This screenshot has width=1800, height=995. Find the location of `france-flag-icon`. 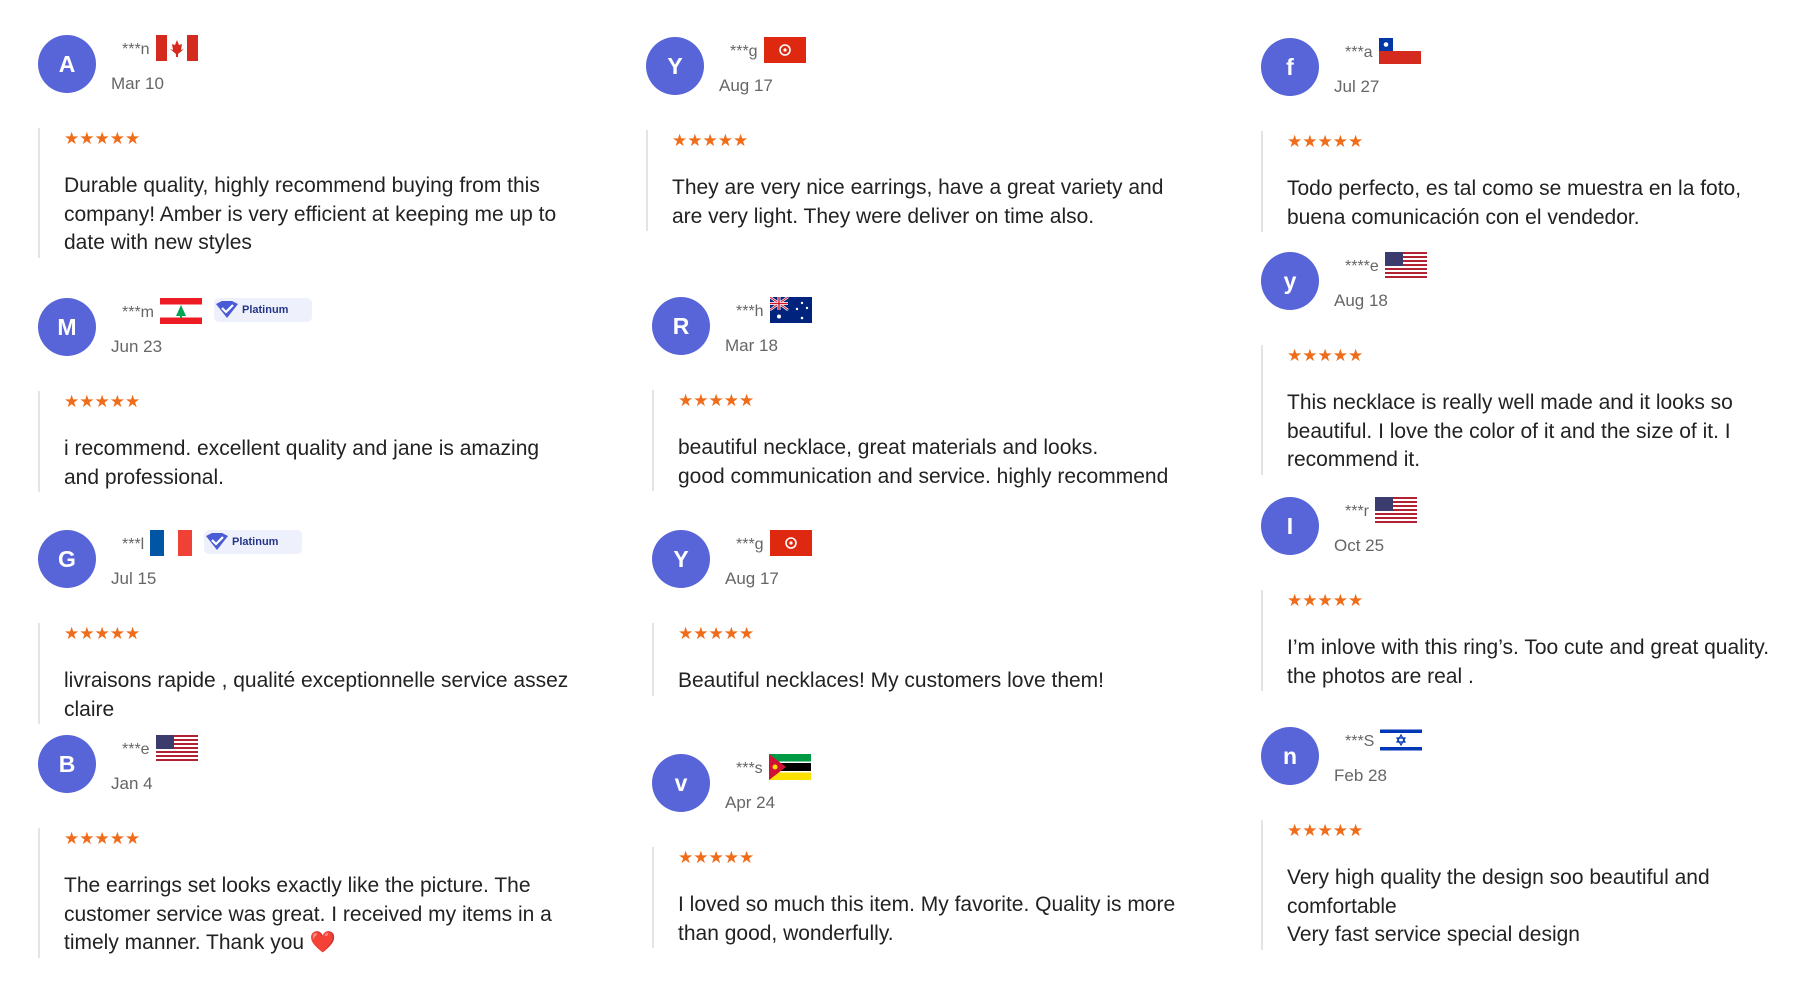

france-flag-icon is located at coordinates (171, 543).